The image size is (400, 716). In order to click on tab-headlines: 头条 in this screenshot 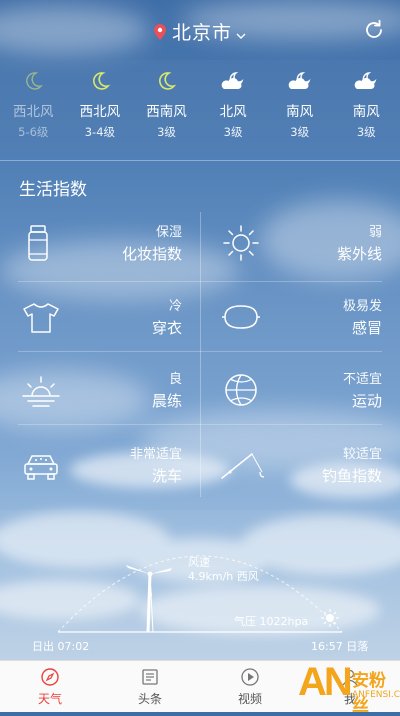, I will do `click(150, 686)`.